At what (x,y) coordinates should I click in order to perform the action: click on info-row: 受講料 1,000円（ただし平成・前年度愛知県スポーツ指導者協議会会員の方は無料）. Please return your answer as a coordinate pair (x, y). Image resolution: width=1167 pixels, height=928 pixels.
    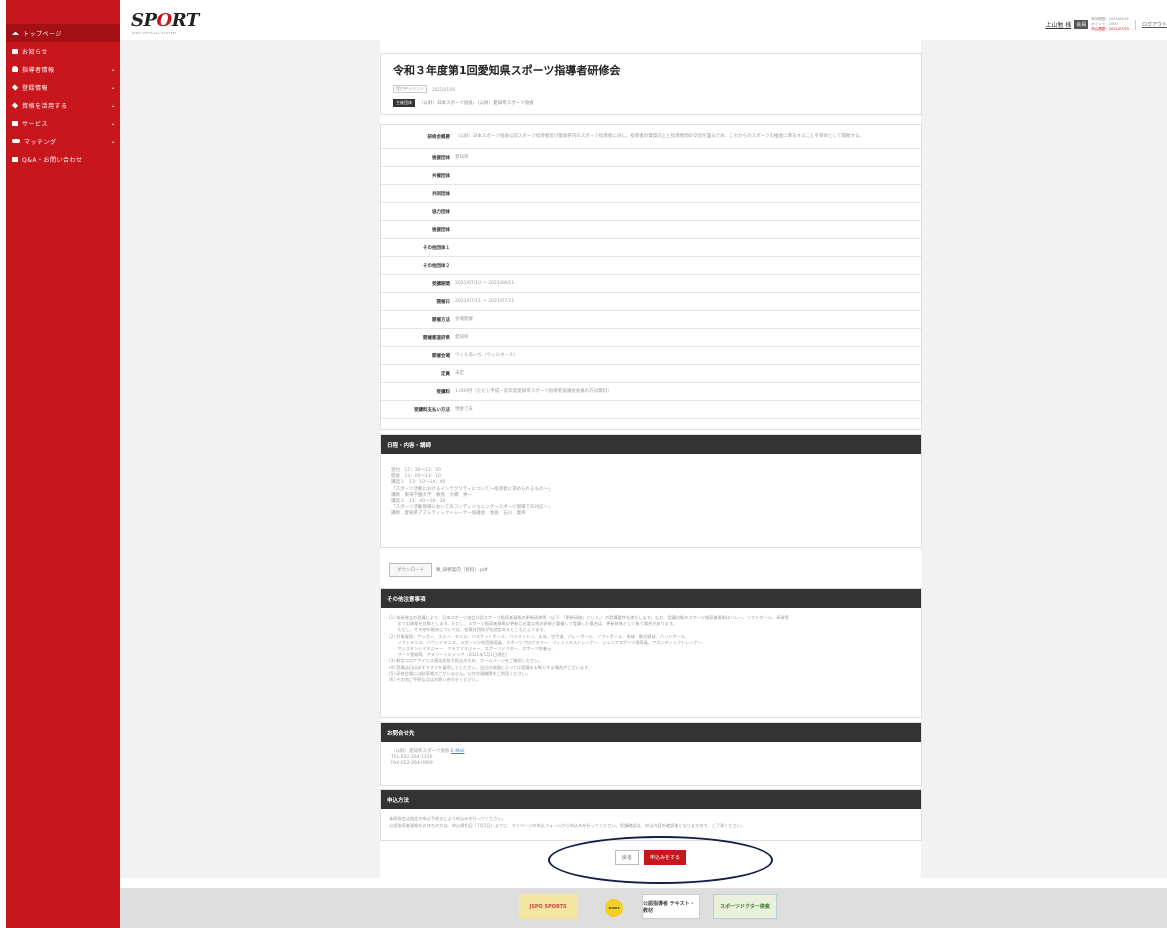
    Looking at the image, I should click on (651, 392).